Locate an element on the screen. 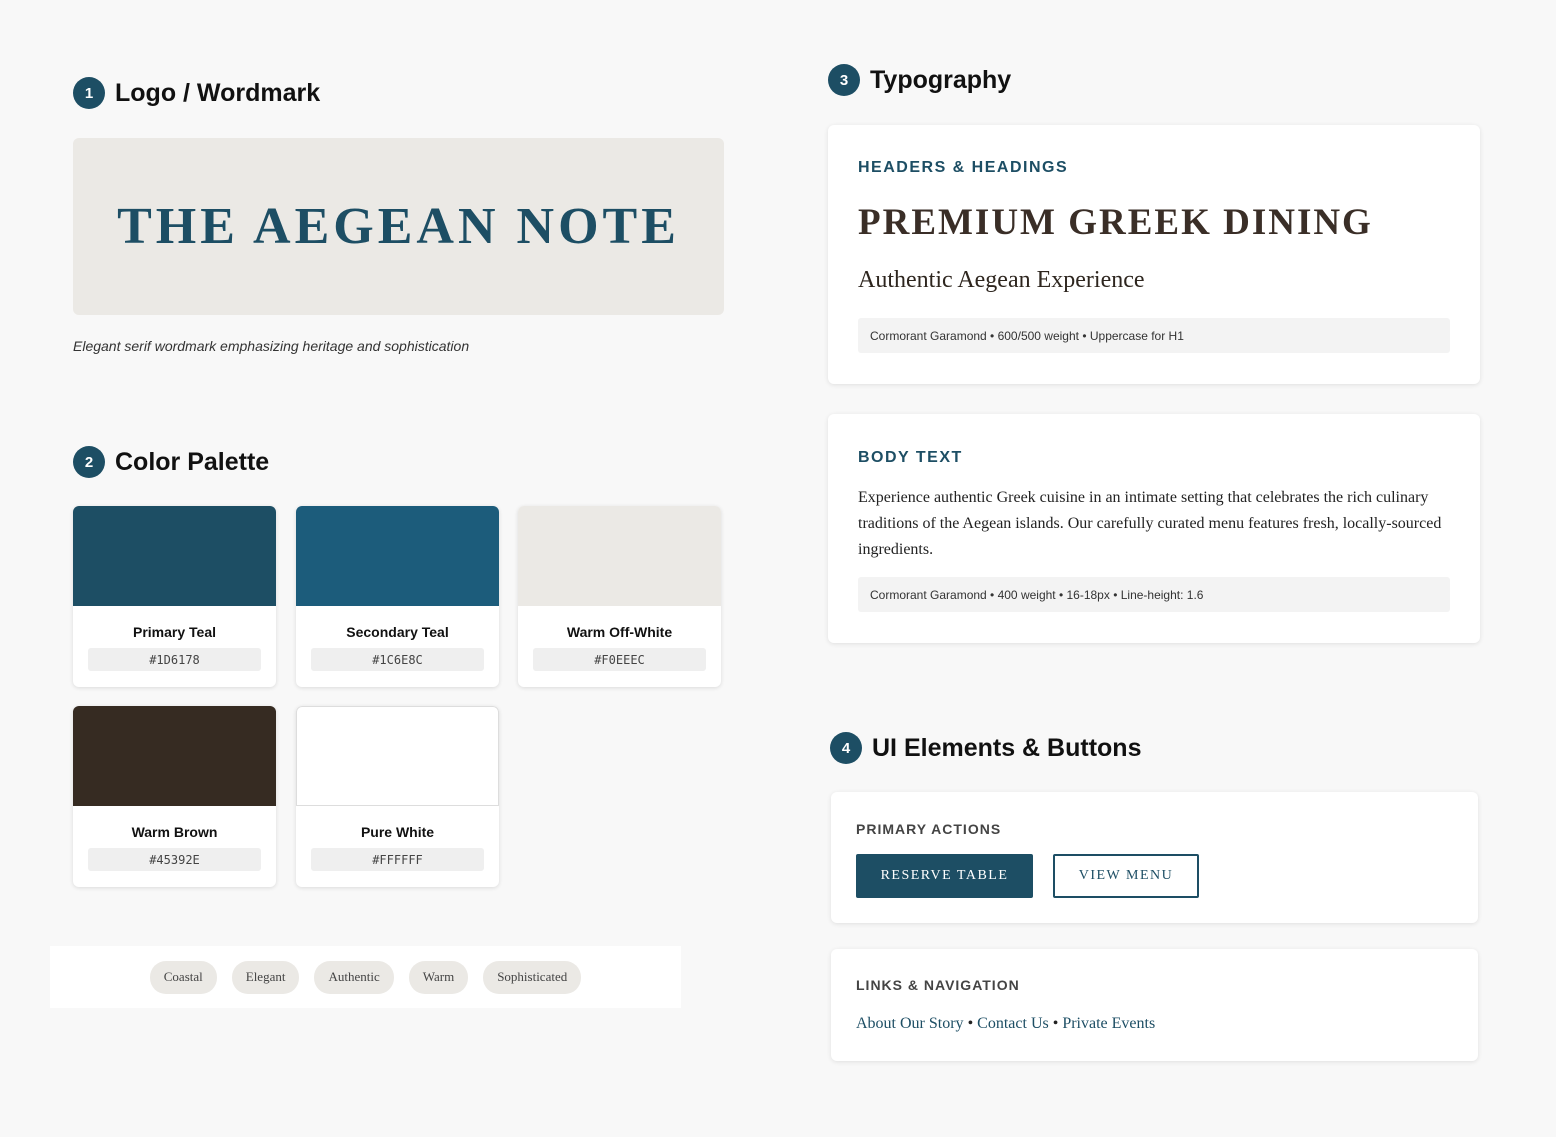 The width and height of the screenshot is (1556, 1137). section-number: 4 is located at coordinates (846, 748).